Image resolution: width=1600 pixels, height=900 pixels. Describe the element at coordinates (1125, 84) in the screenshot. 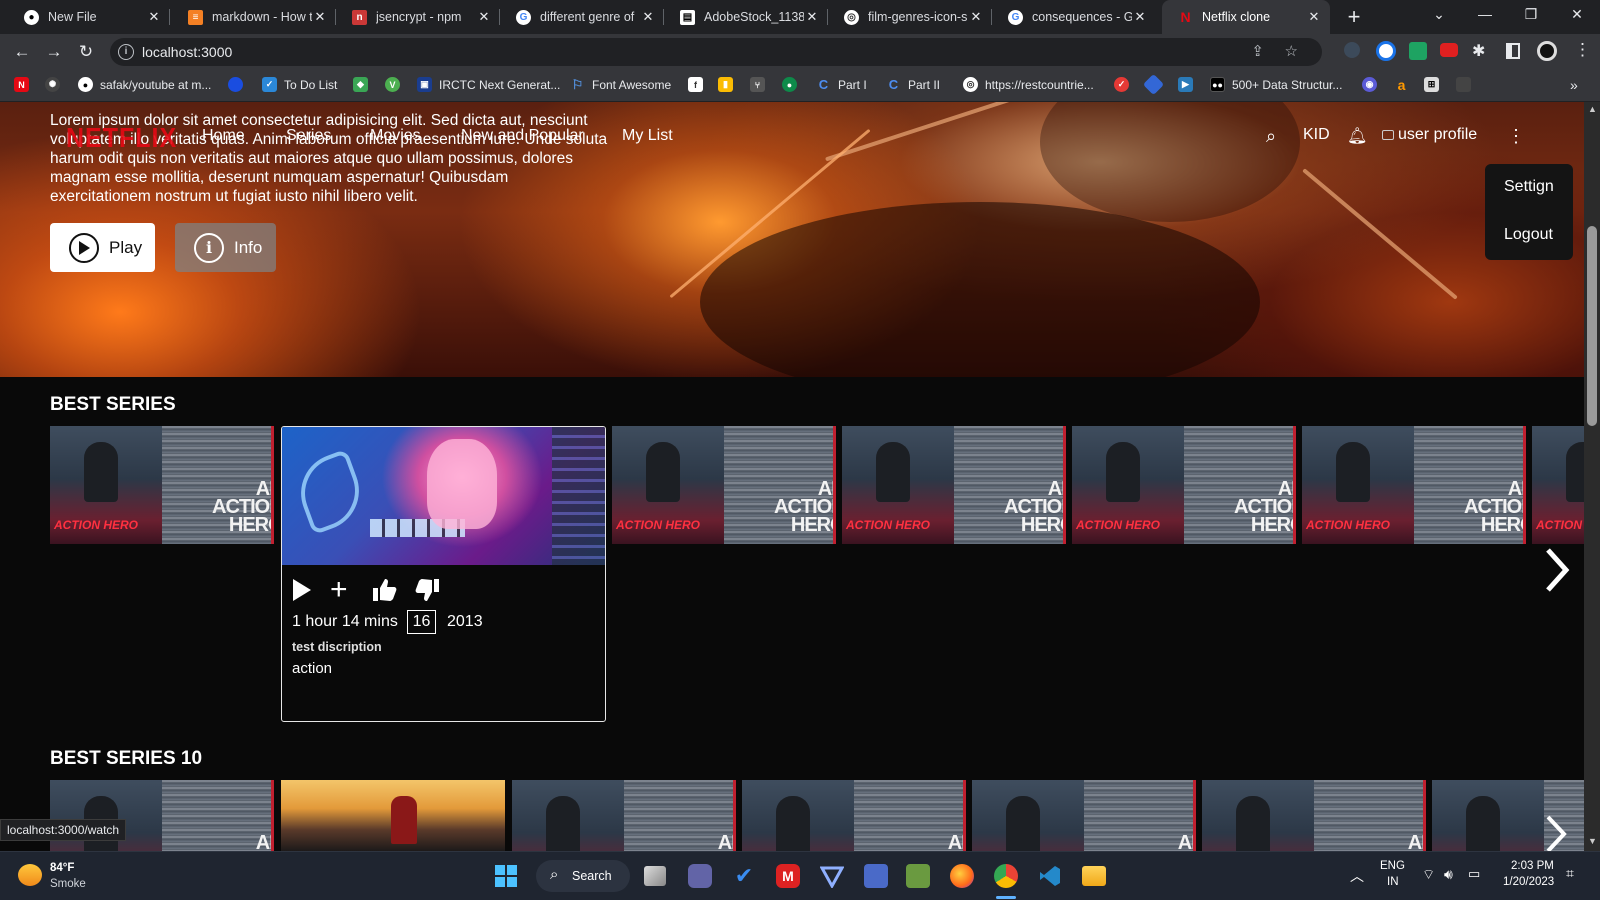

I see `bookmark-red: ✓` at that location.